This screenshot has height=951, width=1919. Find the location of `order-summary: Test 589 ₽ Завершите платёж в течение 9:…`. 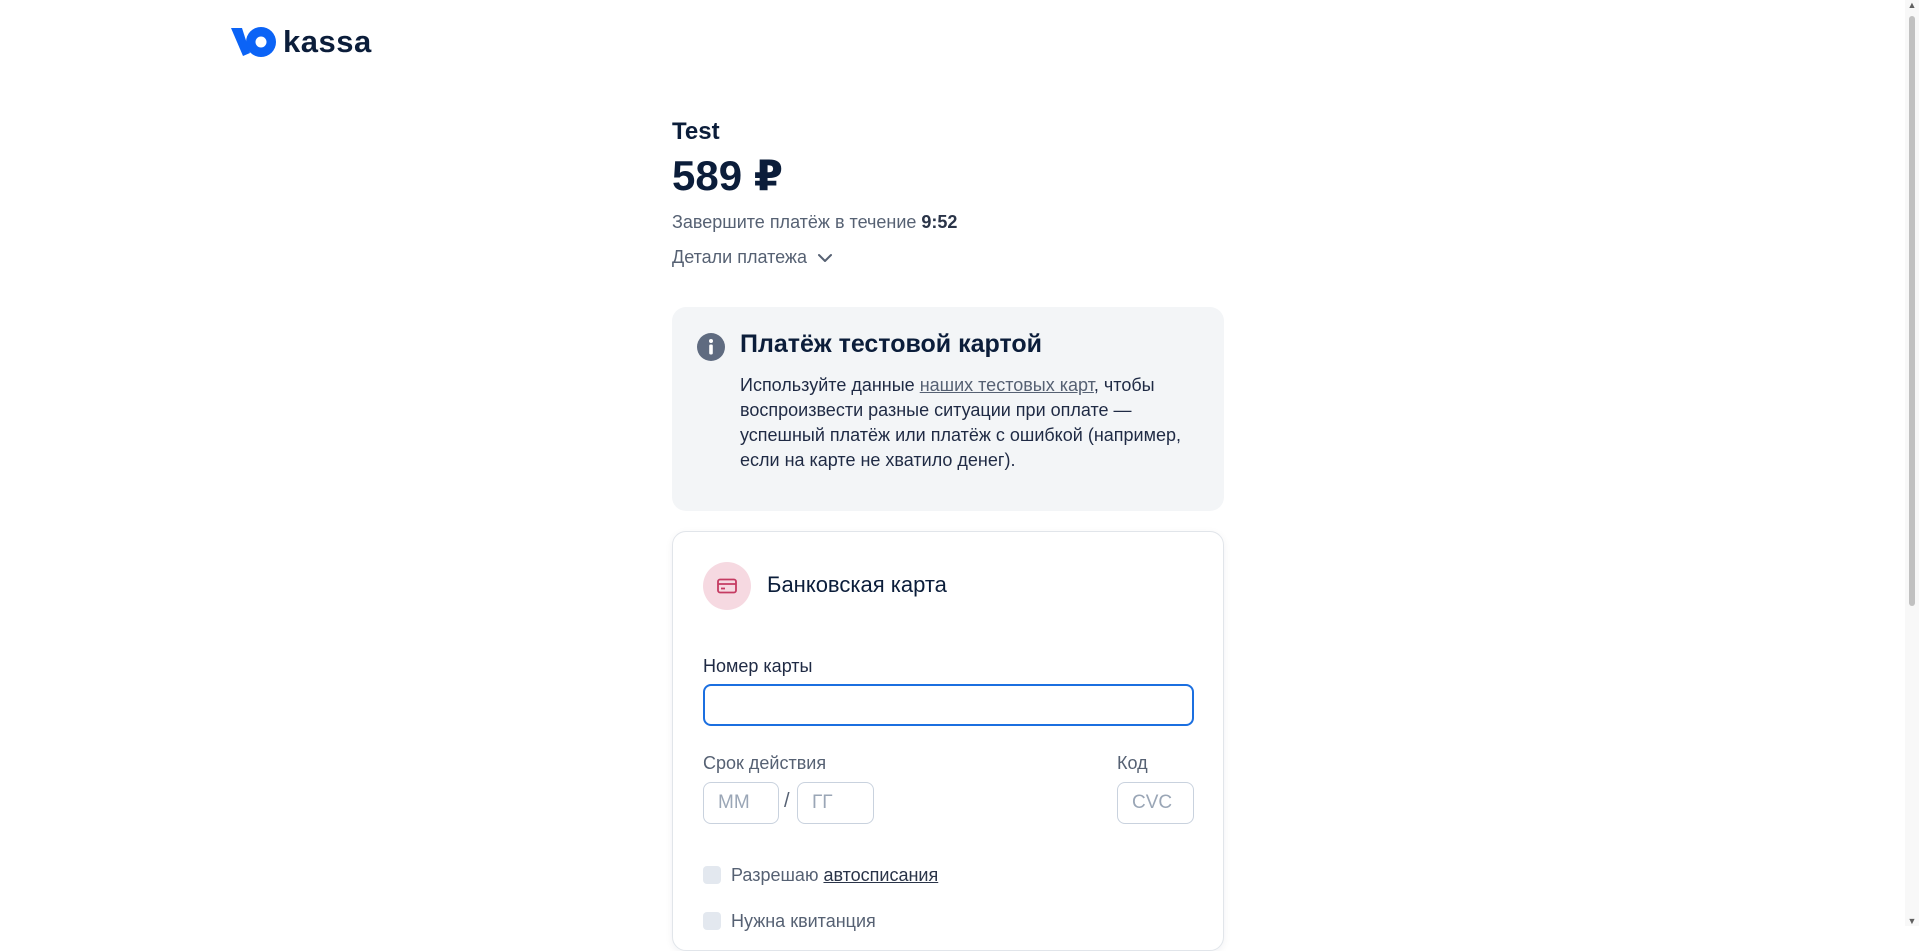

order-summary: Test 589 ₽ Завершите платёж в течение 9:… is located at coordinates (948, 193).